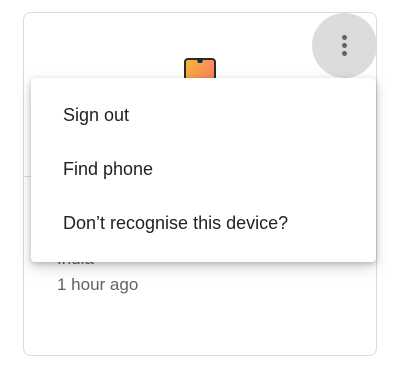 This screenshot has height=374, width=405. Describe the element at coordinates (203, 115) in the screenshot. I see `menu-item-sign-out: Sign out` at that location.